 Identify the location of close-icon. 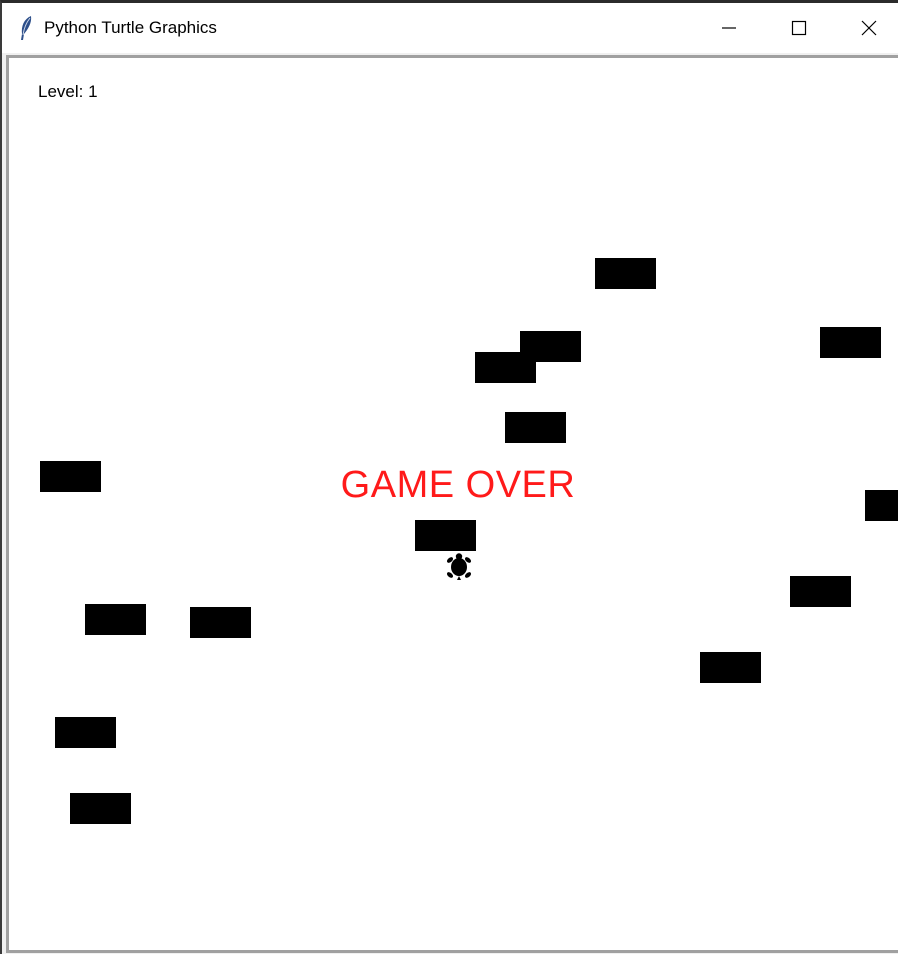
(869, 28).